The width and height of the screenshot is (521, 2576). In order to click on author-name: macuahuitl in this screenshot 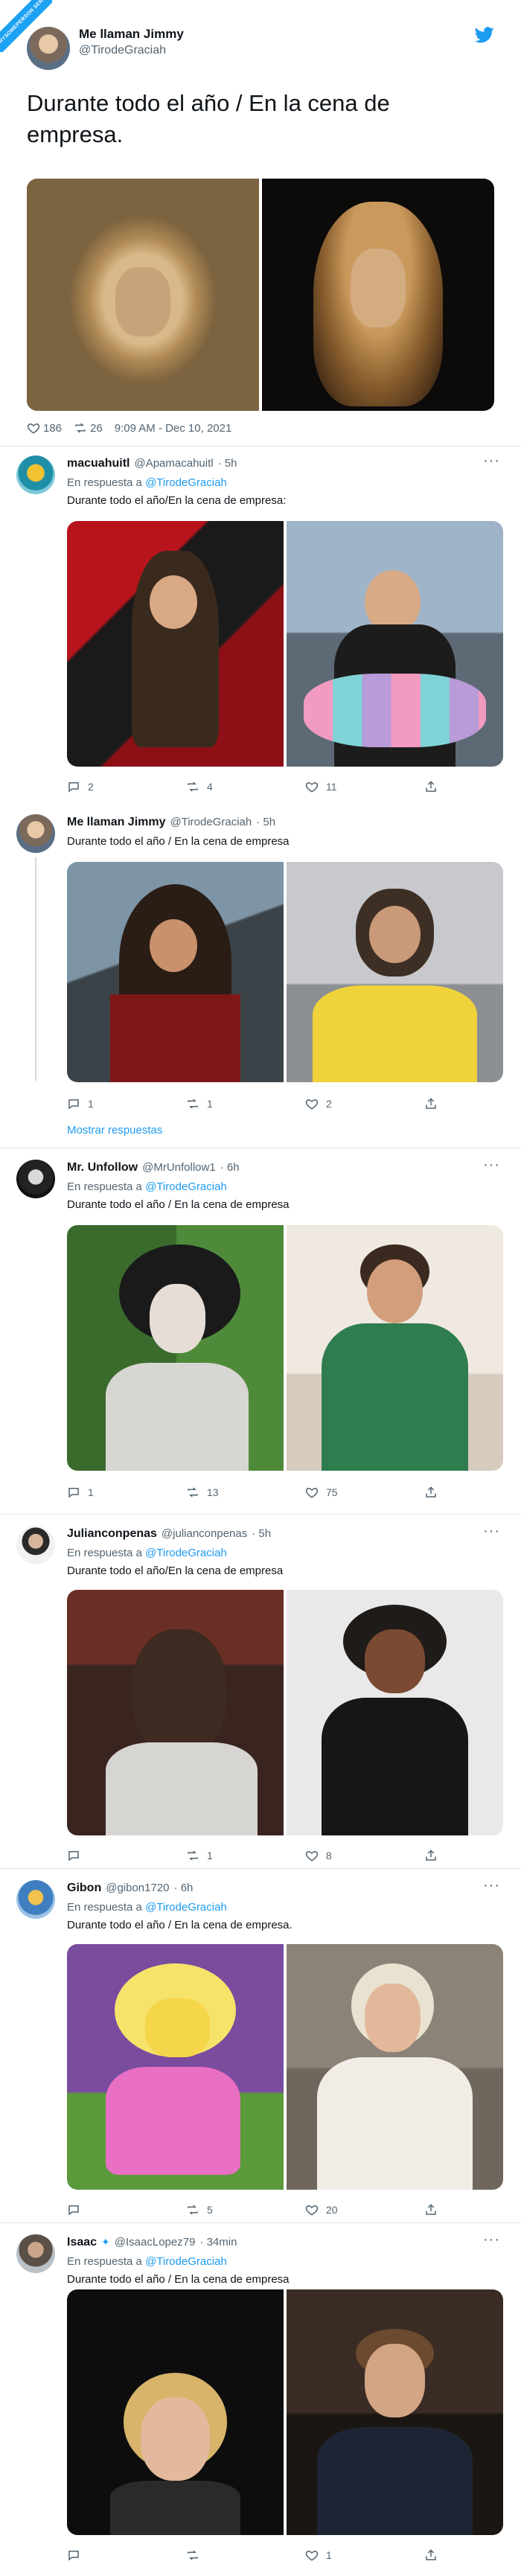, I will do `click(99, 464)`.